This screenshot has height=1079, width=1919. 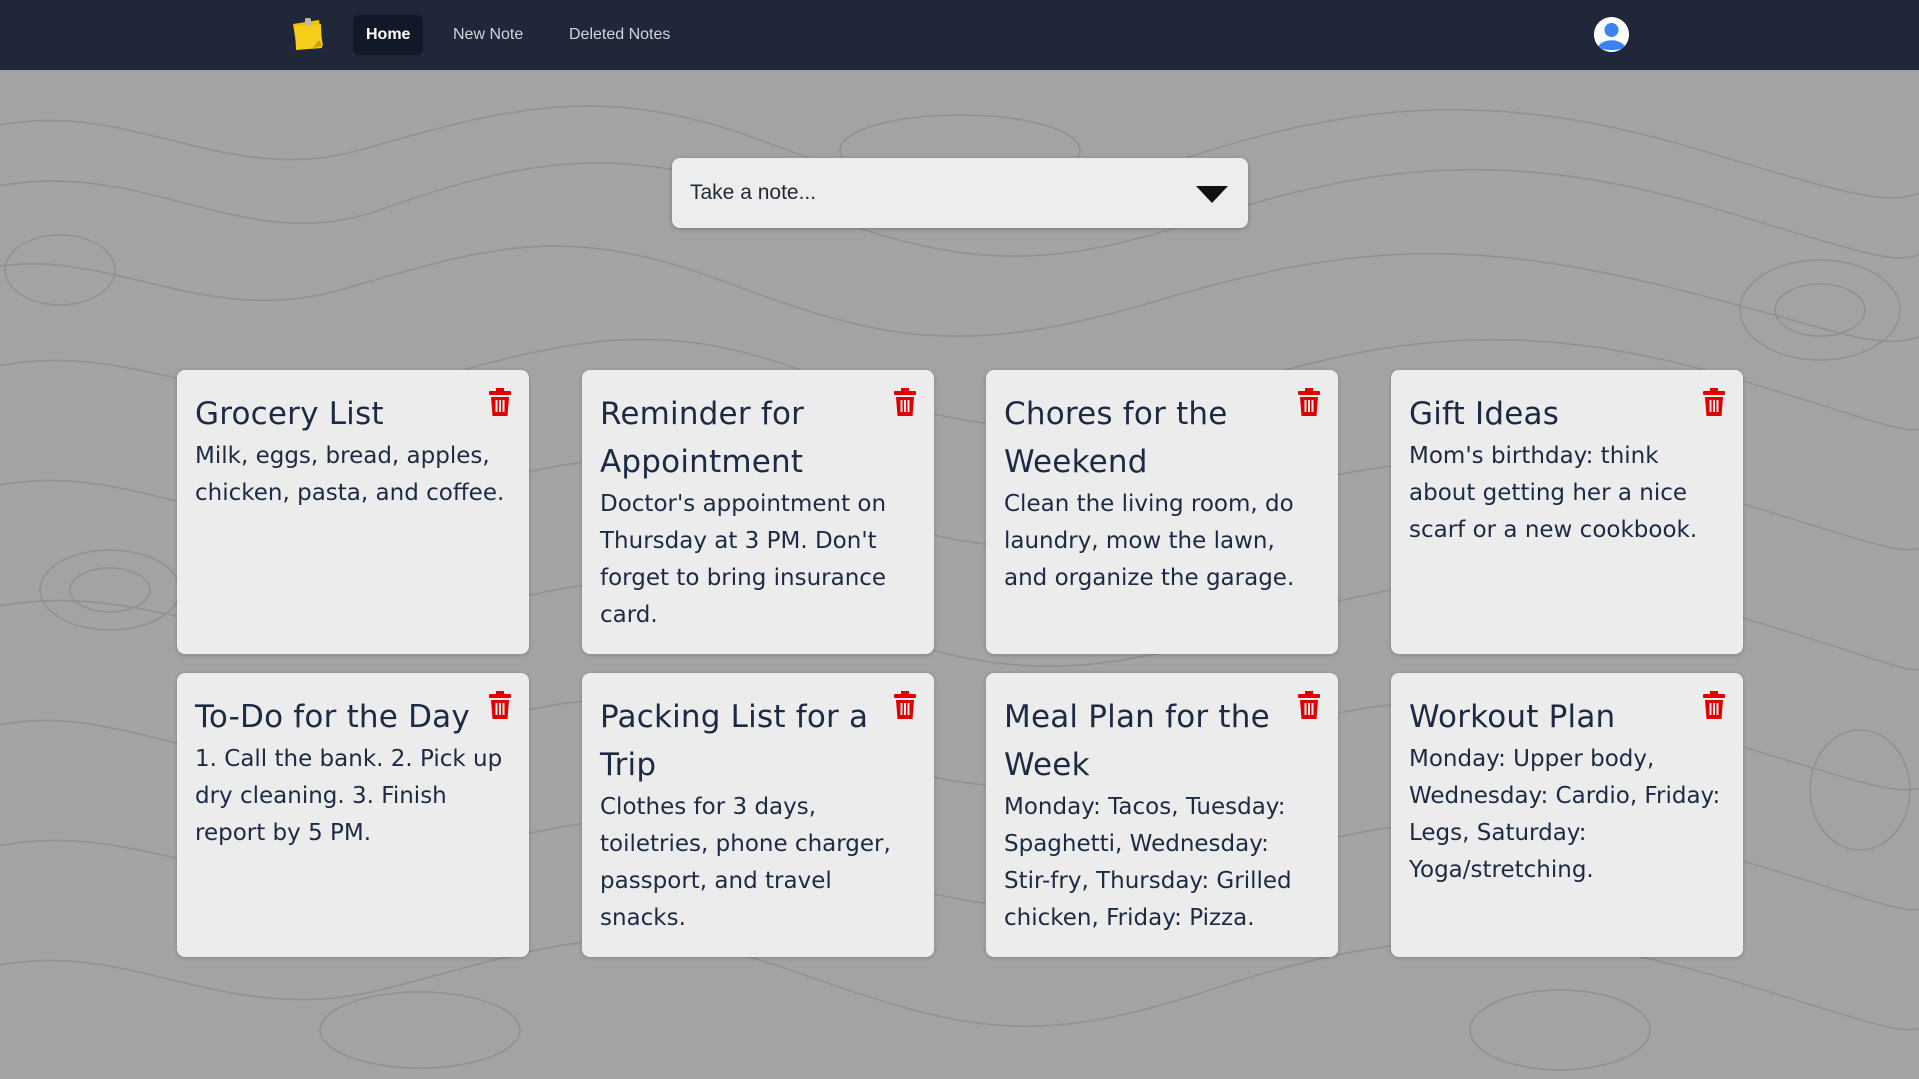 What do you see at coordinates (702, 438) in the screenshot?
I see `note-title: Reminder for Appointment` at bounding box center [702, 438].